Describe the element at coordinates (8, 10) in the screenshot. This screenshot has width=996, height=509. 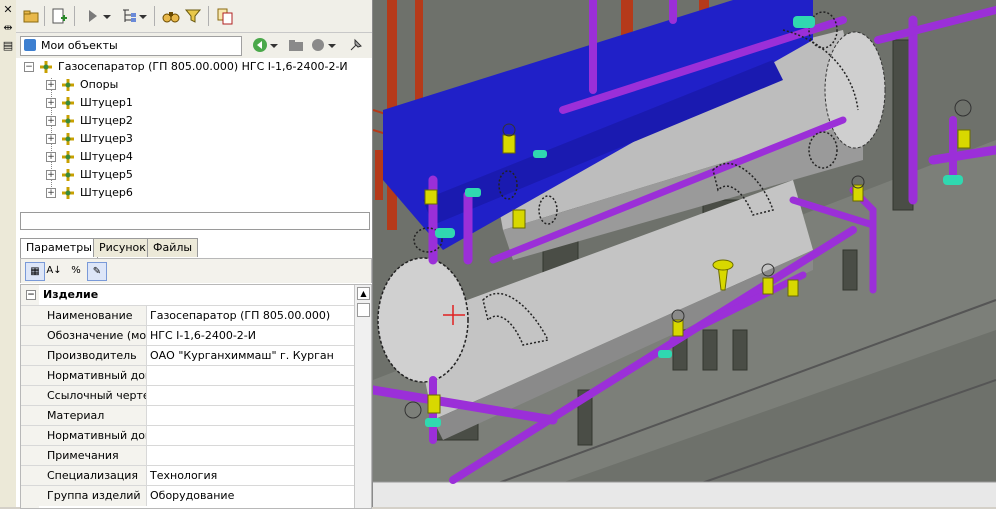
I see `close-icon: ✕` at that location.